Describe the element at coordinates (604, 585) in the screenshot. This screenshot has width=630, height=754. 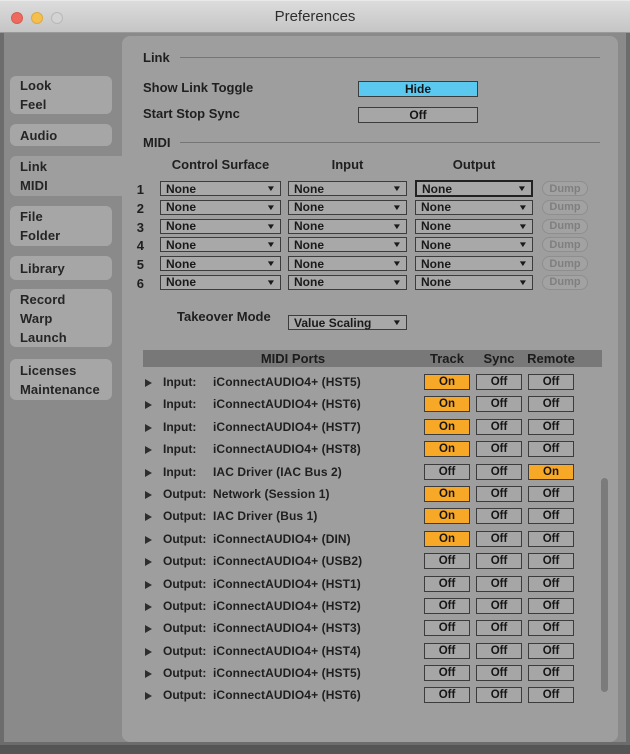
I see `scrollbar-thumb` at that location.